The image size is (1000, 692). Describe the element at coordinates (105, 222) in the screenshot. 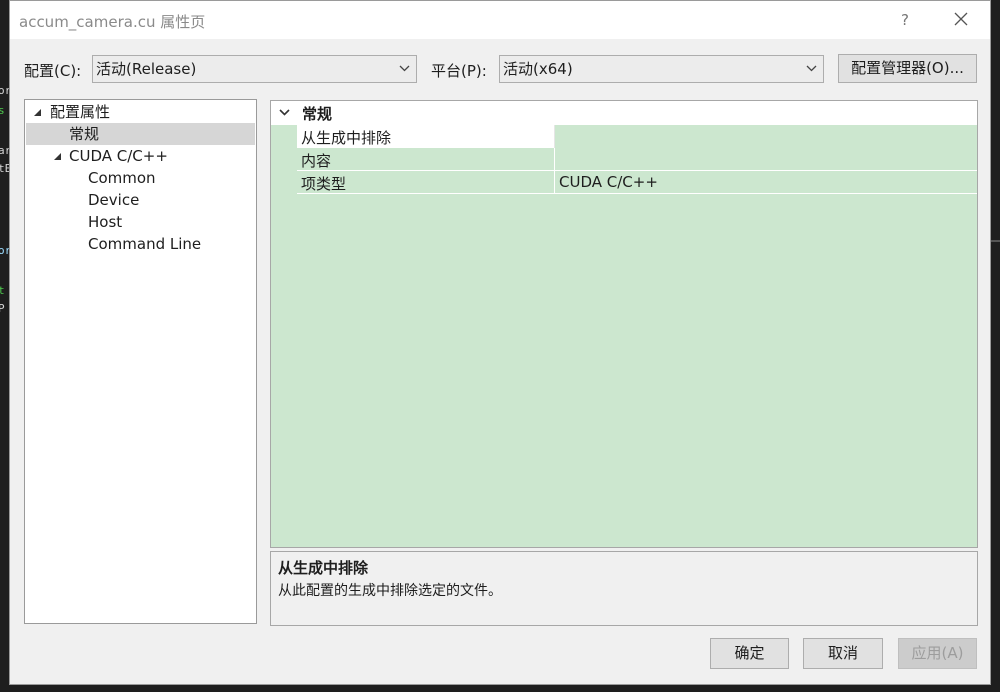

I see `tree-item-label: Host` at that location.